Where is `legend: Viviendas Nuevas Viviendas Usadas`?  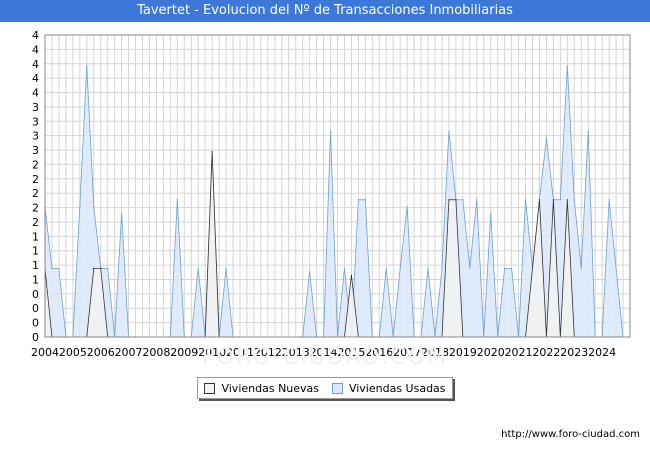
legend: Viviendas Nuevas Viviendas Usadas is located at coordinates (325, 388).